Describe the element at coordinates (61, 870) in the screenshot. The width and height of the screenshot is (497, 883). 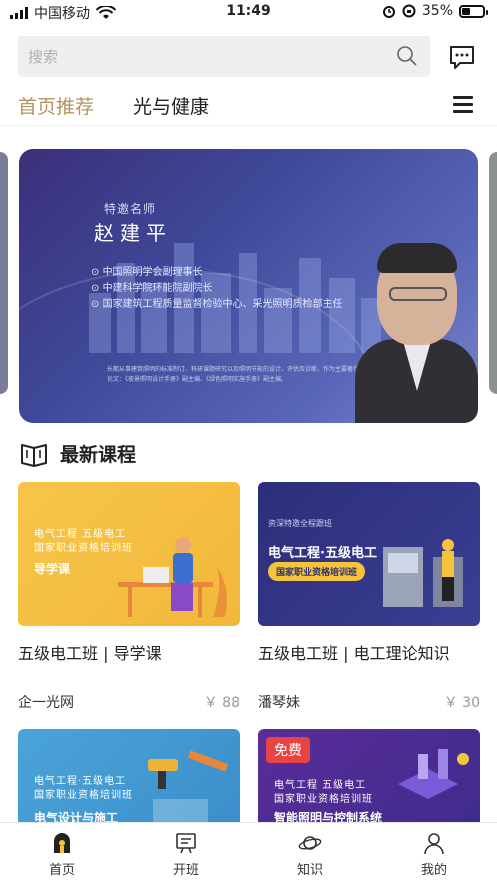
I see `bottom-nav-label: 首页` at that location.